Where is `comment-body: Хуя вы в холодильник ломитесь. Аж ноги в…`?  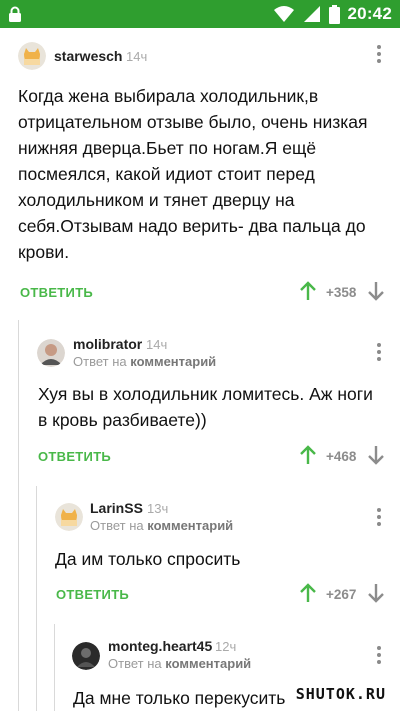 comment-body: Хуя вы в холодильник ломитесь. Аж ноги в… is located at coordinates (205, 407).